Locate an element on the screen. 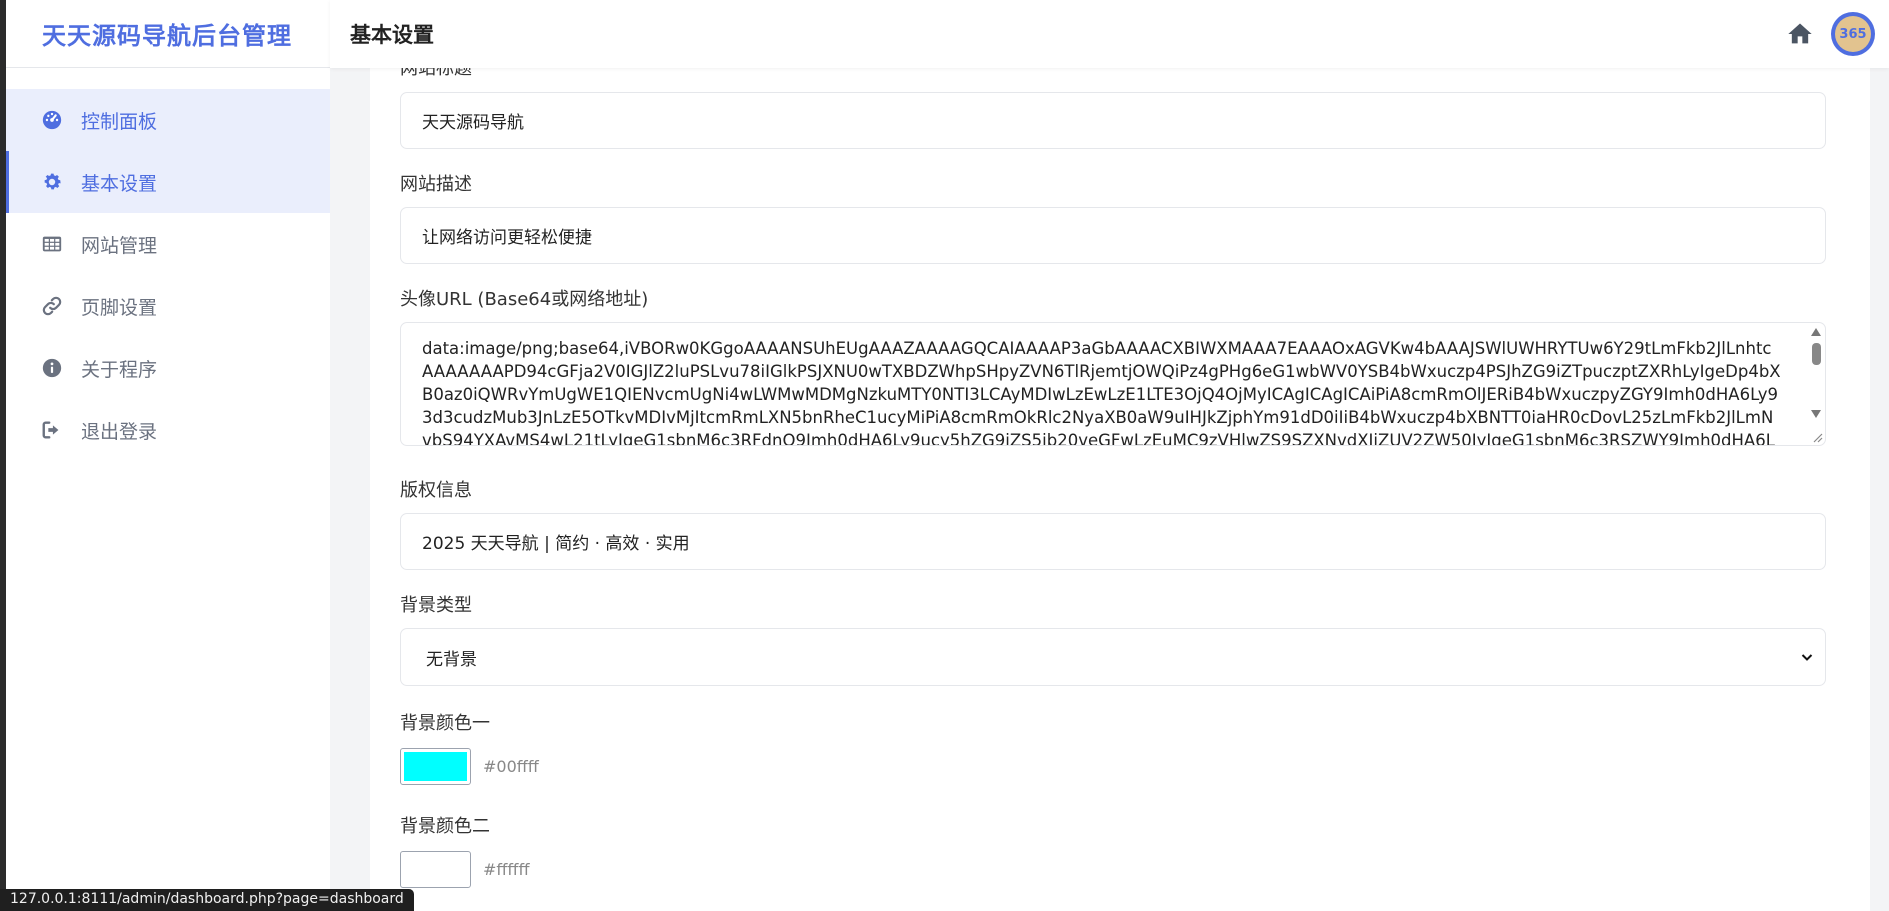  link-icon is located at coordinates (52, 306).